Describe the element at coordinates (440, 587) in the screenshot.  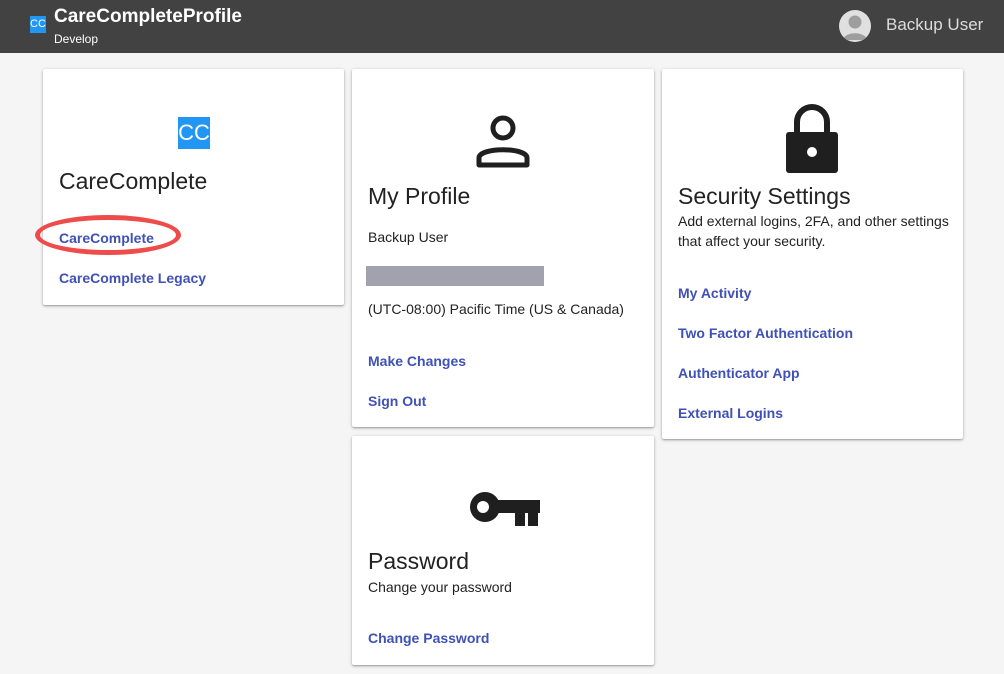
I see `password-description: Change your password` at that location.